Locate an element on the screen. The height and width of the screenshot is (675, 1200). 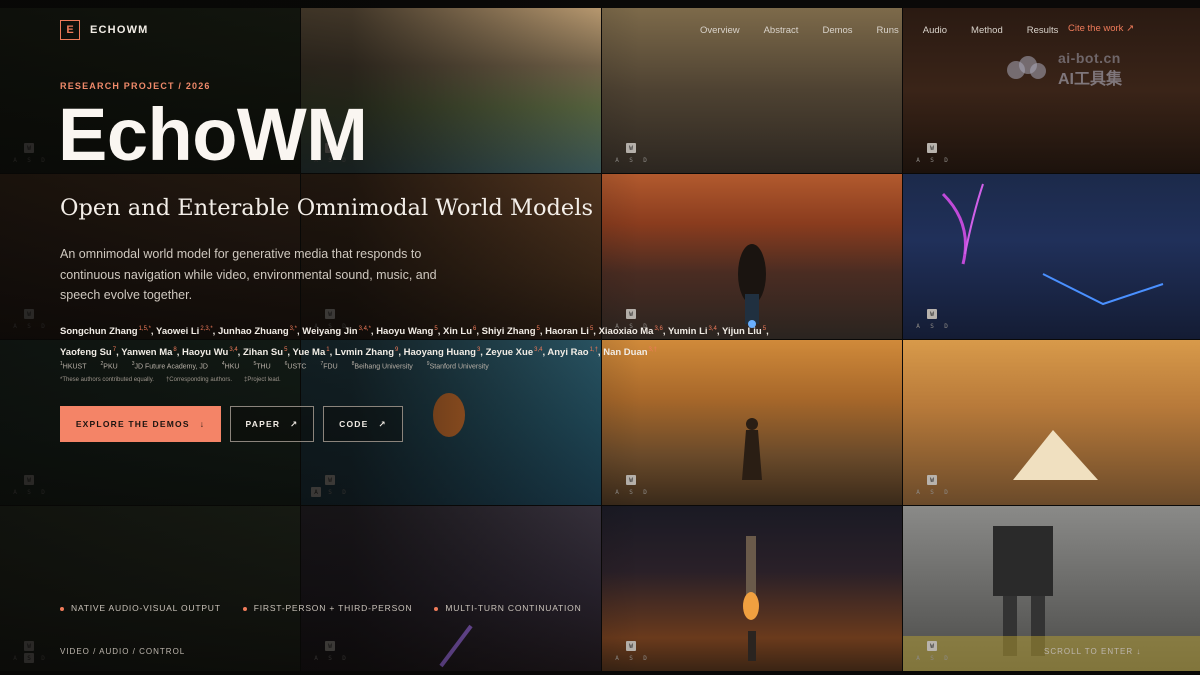
author-name: Songchun Zhang is located at coordinates (99, 332).